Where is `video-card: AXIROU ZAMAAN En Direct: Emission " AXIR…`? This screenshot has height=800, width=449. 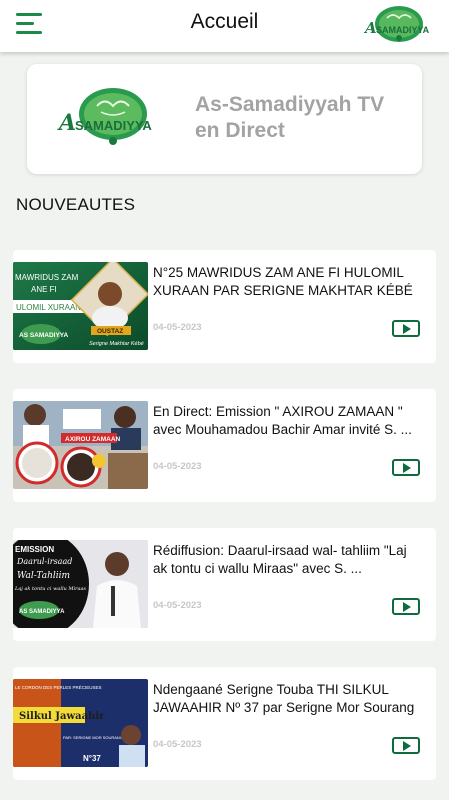
video-card: AXIROU ZAMAAN En Direct: Emission " AXIR… is located at coordinates (224, 445).